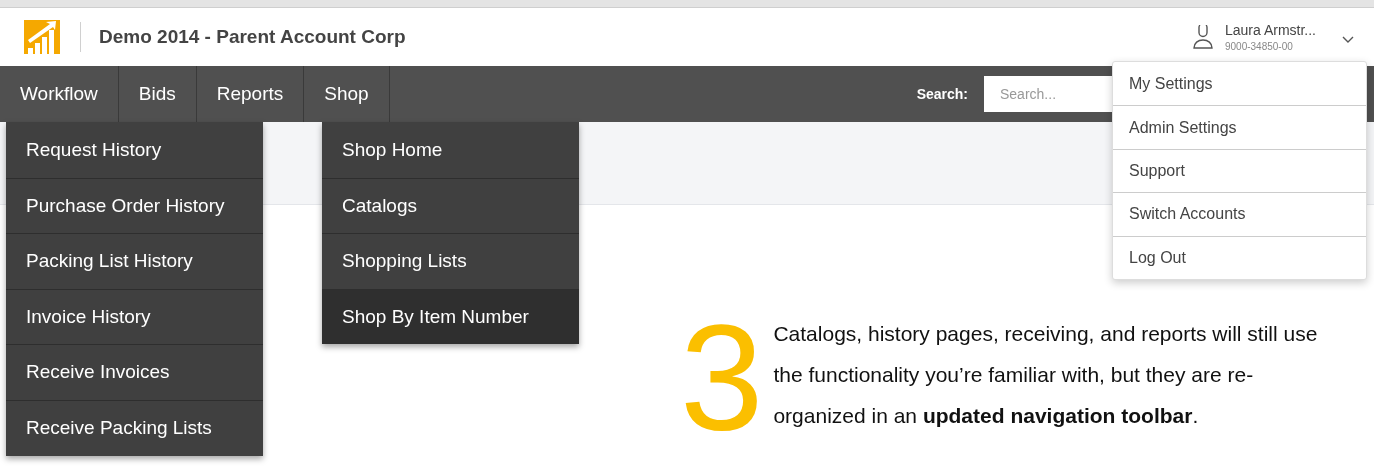 The height and width of the screenshot is (472, 1374). What do you see at coordinates (1259, 46) in the screenshot?
I see `account-number: 9000-34850-00` at bounding box center [1259, 46].